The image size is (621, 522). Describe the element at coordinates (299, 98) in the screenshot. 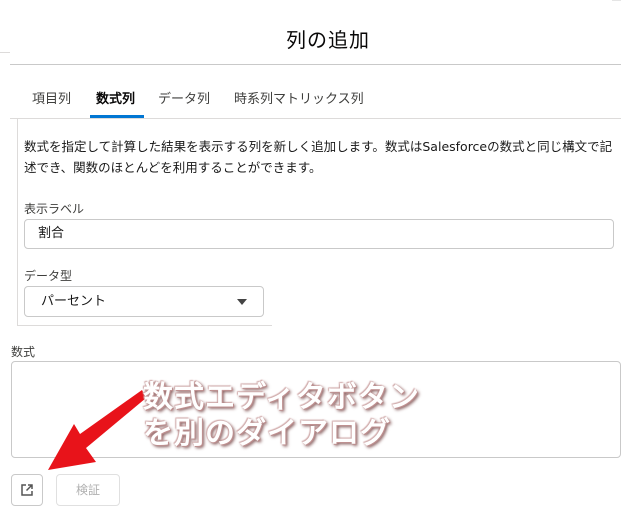

I see `tab-timeseries-matrix-column: 時系列マトリックス列` at that location.